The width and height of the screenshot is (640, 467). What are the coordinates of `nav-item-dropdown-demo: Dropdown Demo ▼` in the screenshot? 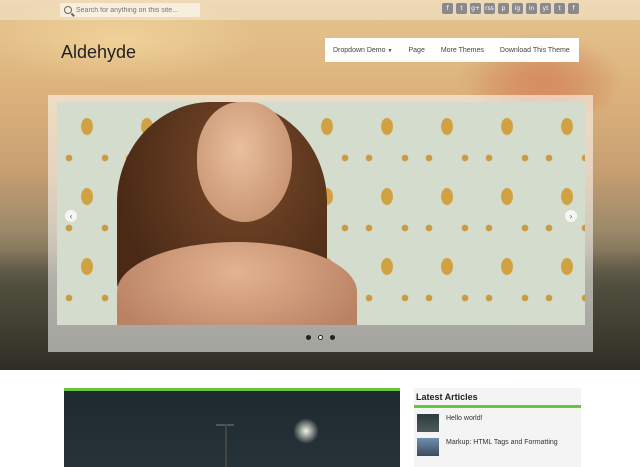 It's located at (362, 50).